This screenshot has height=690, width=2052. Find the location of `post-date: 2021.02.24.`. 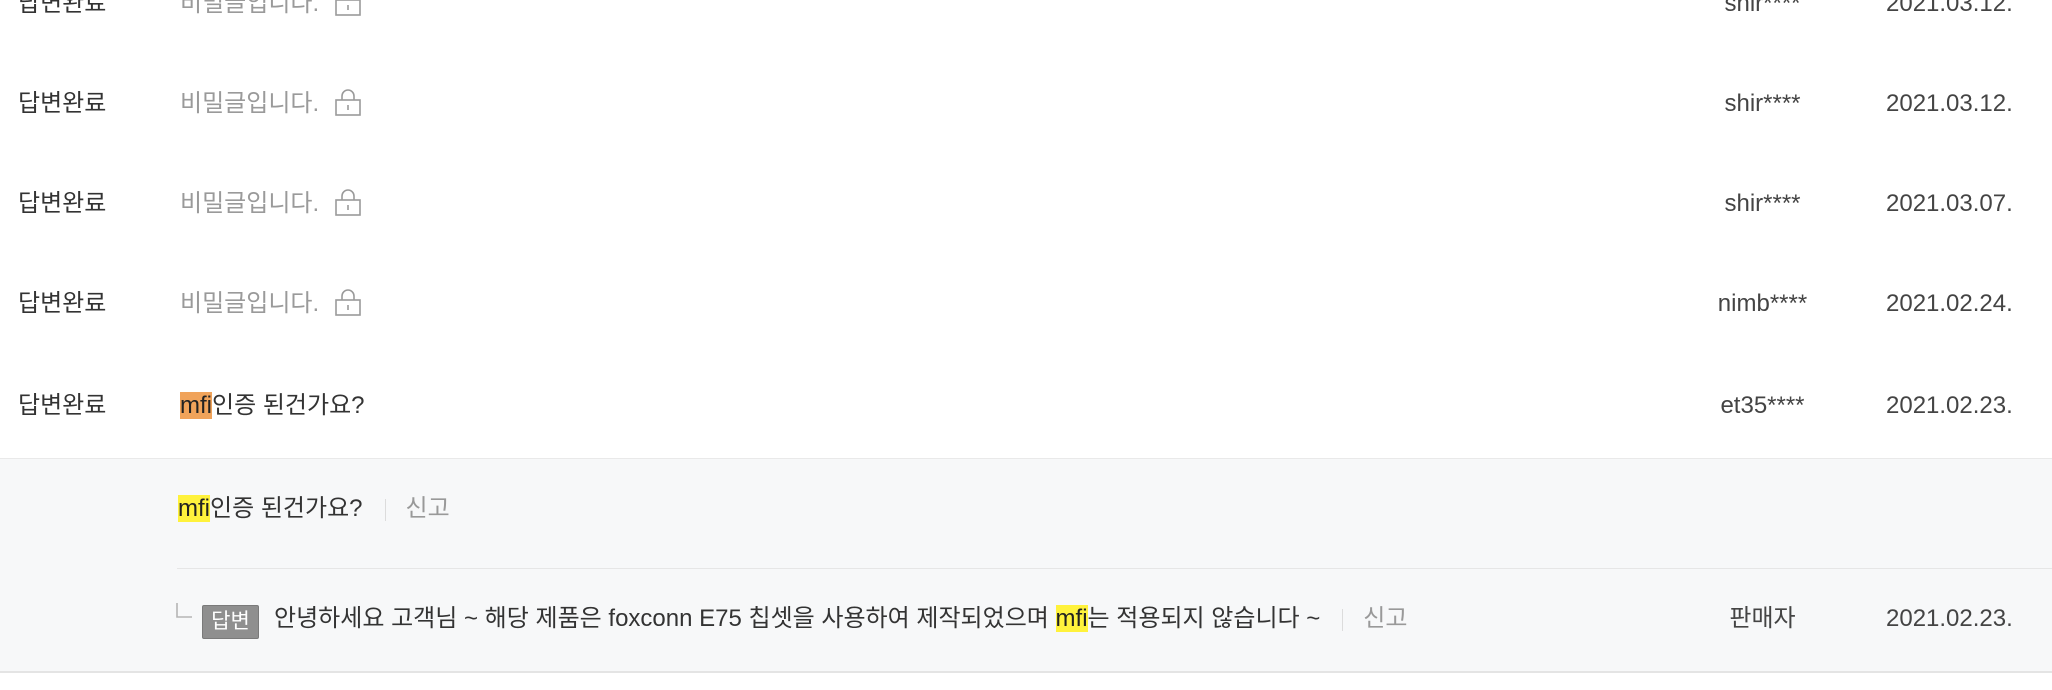

post-date: 2021.02.24. is located at coordinates (1949, 303).